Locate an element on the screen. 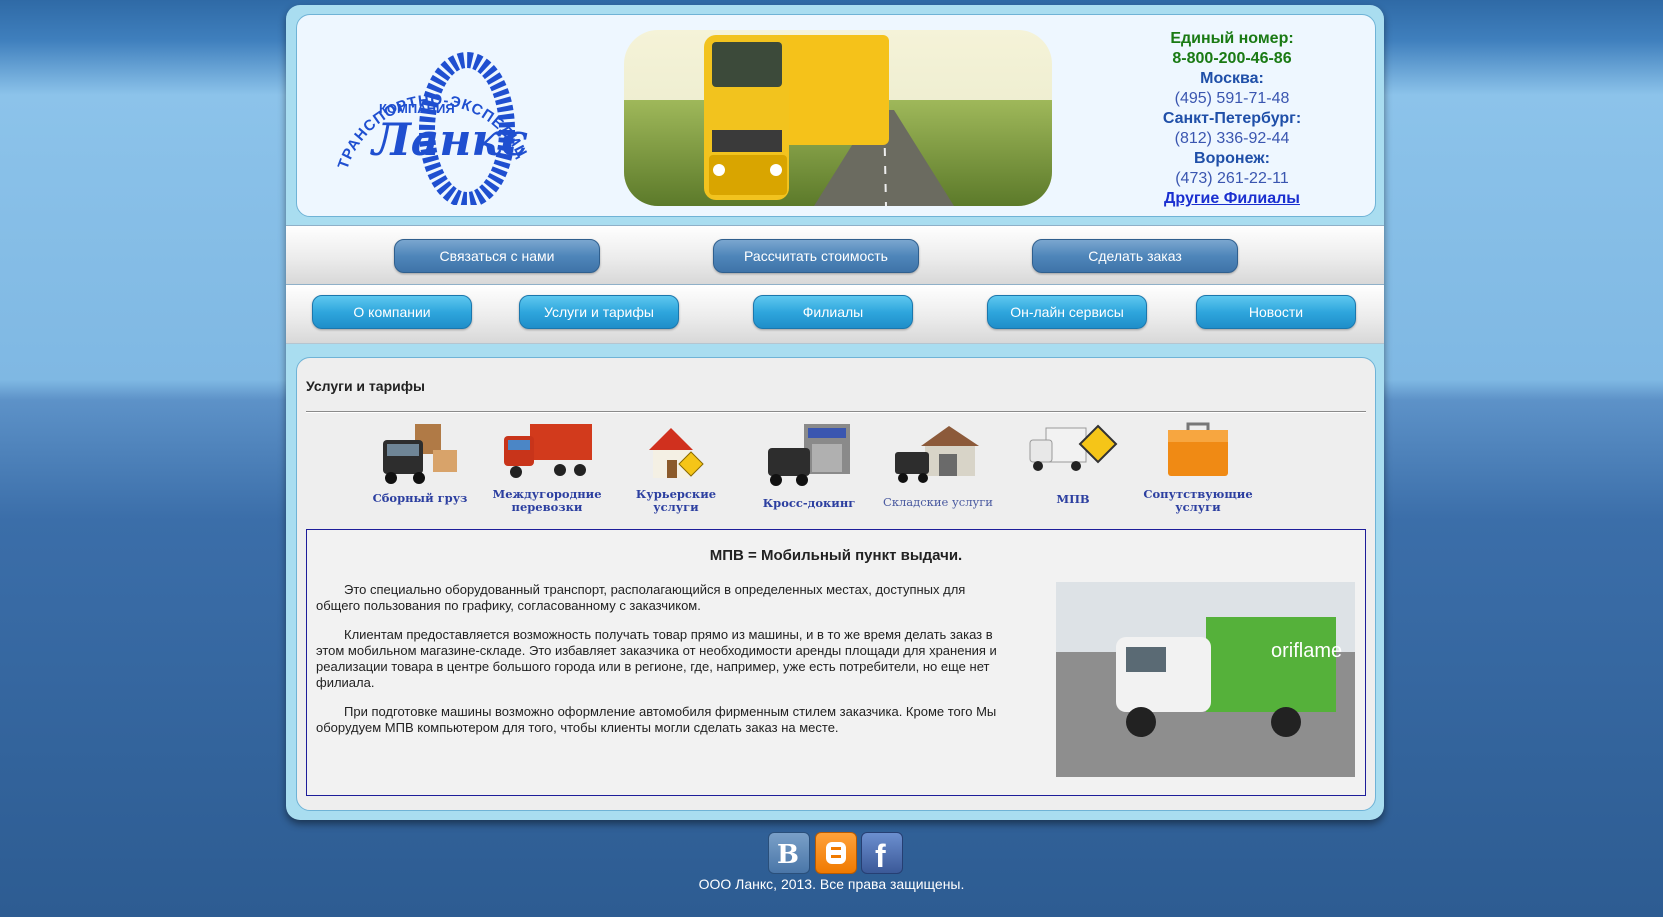 The width and height of the screenshot is (1663, 917). blogger-icon is located at coordinates (836, 853).